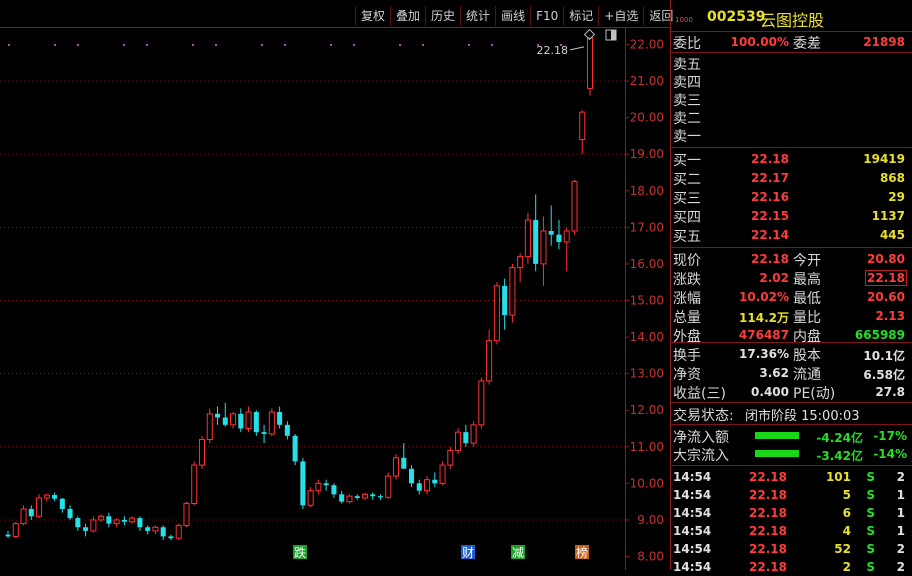 The height and width of the screenshot is (576, 912). What do you see at coordinates (620, 16) in the screenshot?
I see `toolbar-button-7: +自选` at bounding box center [620, 16].